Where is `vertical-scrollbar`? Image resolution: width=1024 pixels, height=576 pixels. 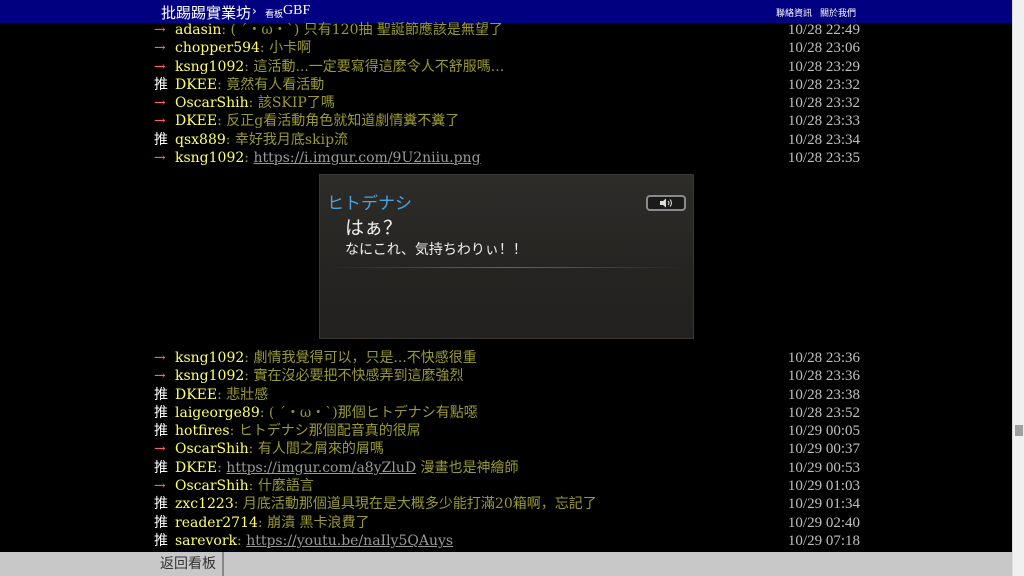
vertical-scrollbar is located at coordinates (1018, 288).